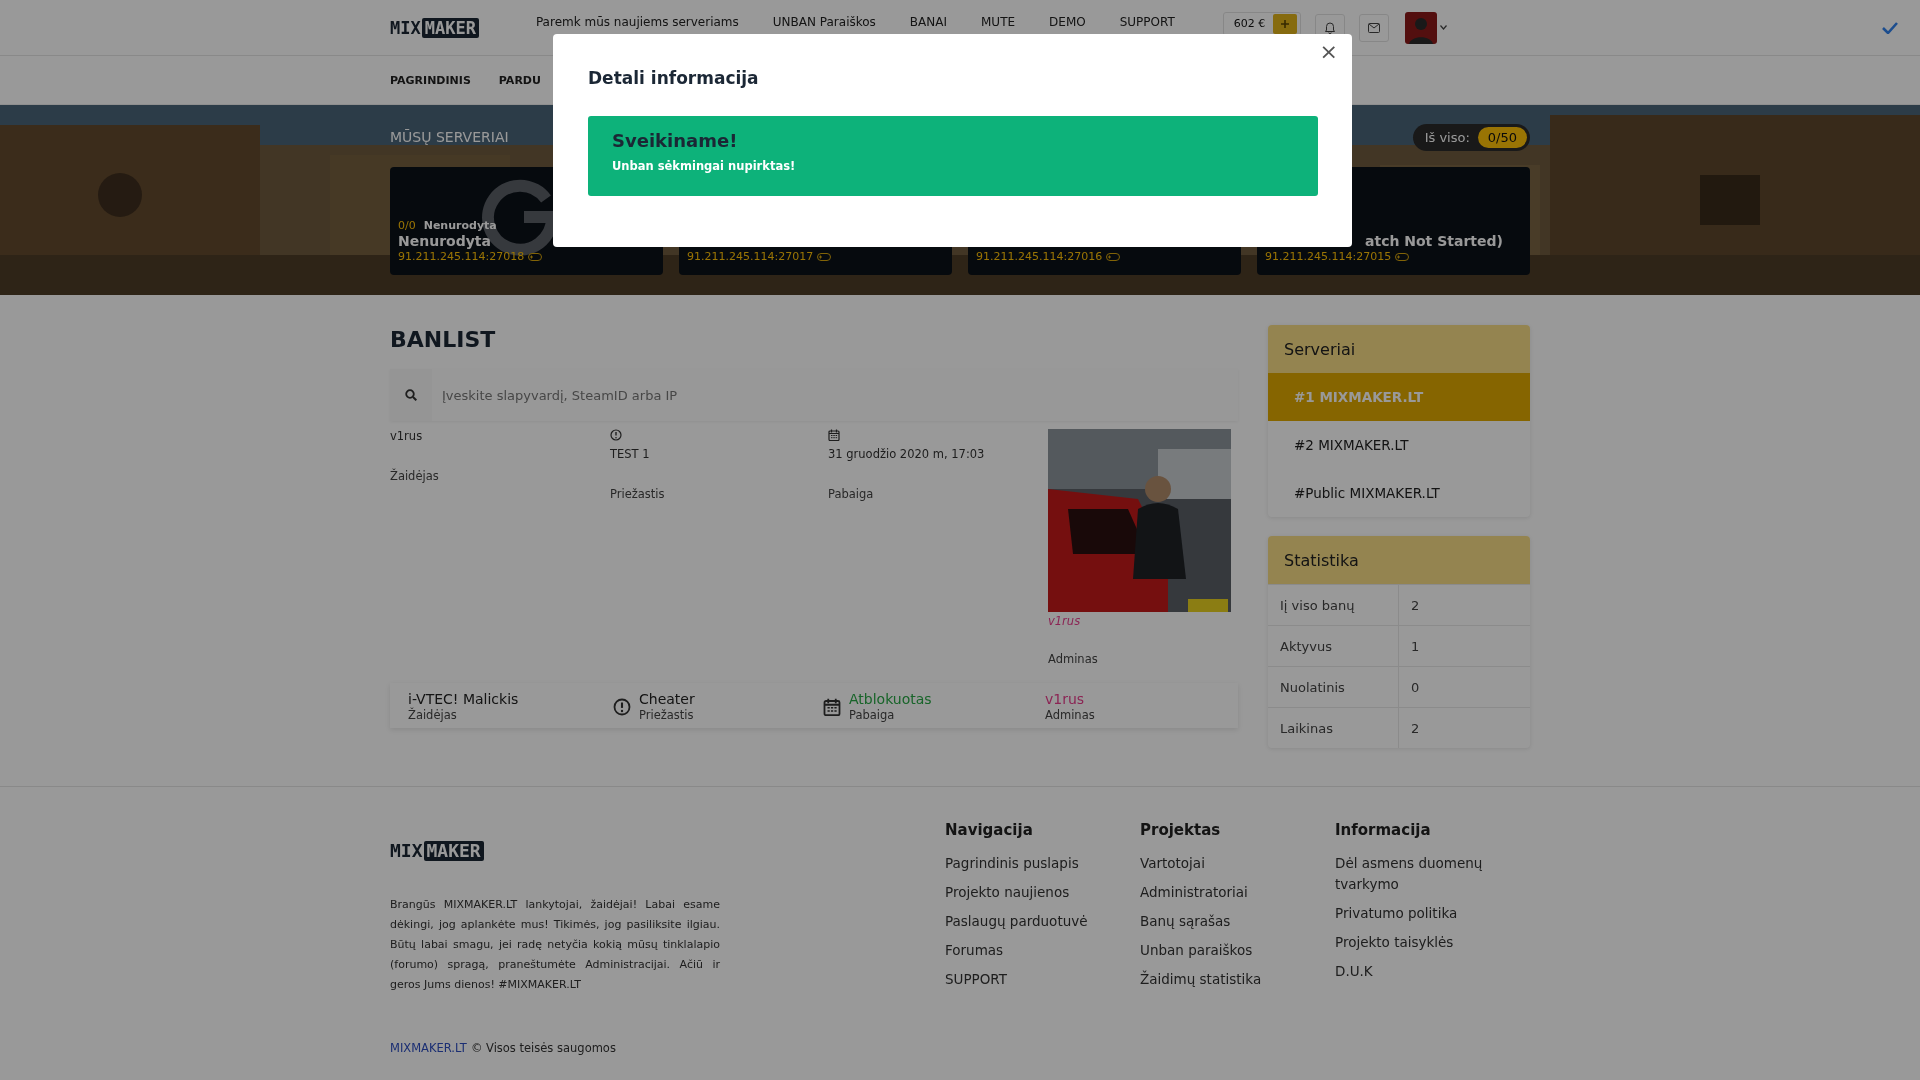  Describe the element at coordinates (406, 436) in the screenshot. I see `player-name: v1rus` at that location.